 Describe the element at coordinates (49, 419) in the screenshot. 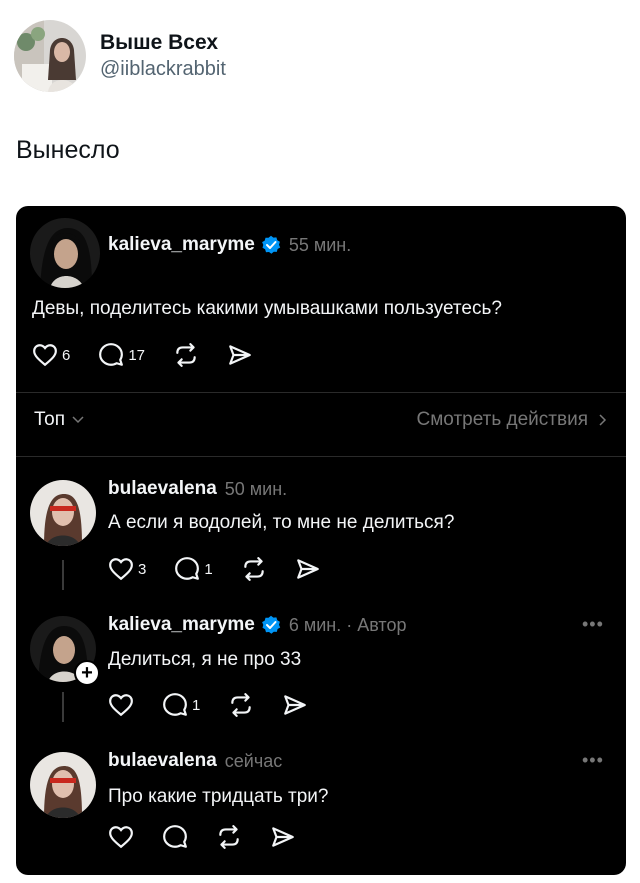

I see `sort-label: Топ` at that location.